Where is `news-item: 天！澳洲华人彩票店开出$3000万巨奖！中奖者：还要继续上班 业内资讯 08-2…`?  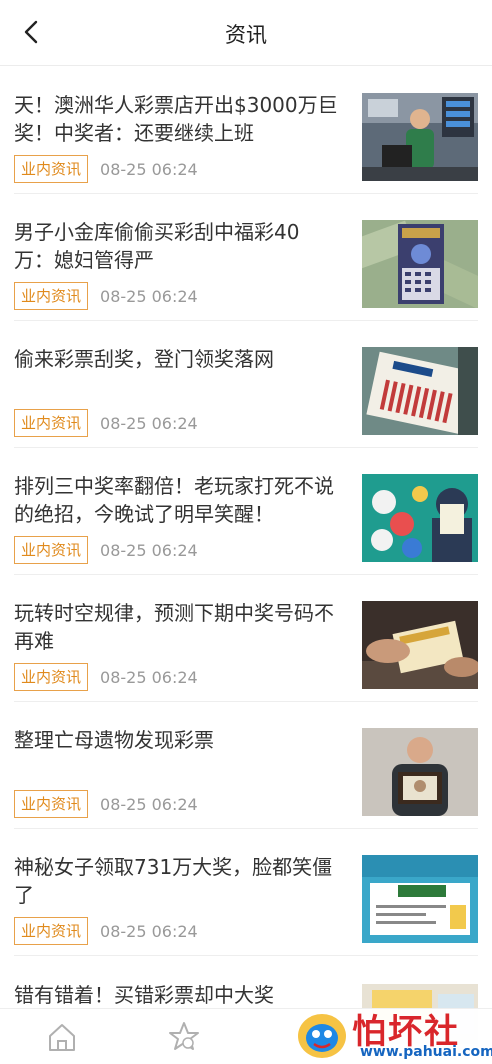
news-item: 天！澳洲华人彩票店开出$3000万巨奖！中奖者：还要继续上班 业内资讯 08-2… is located at coordinates (246, 130).